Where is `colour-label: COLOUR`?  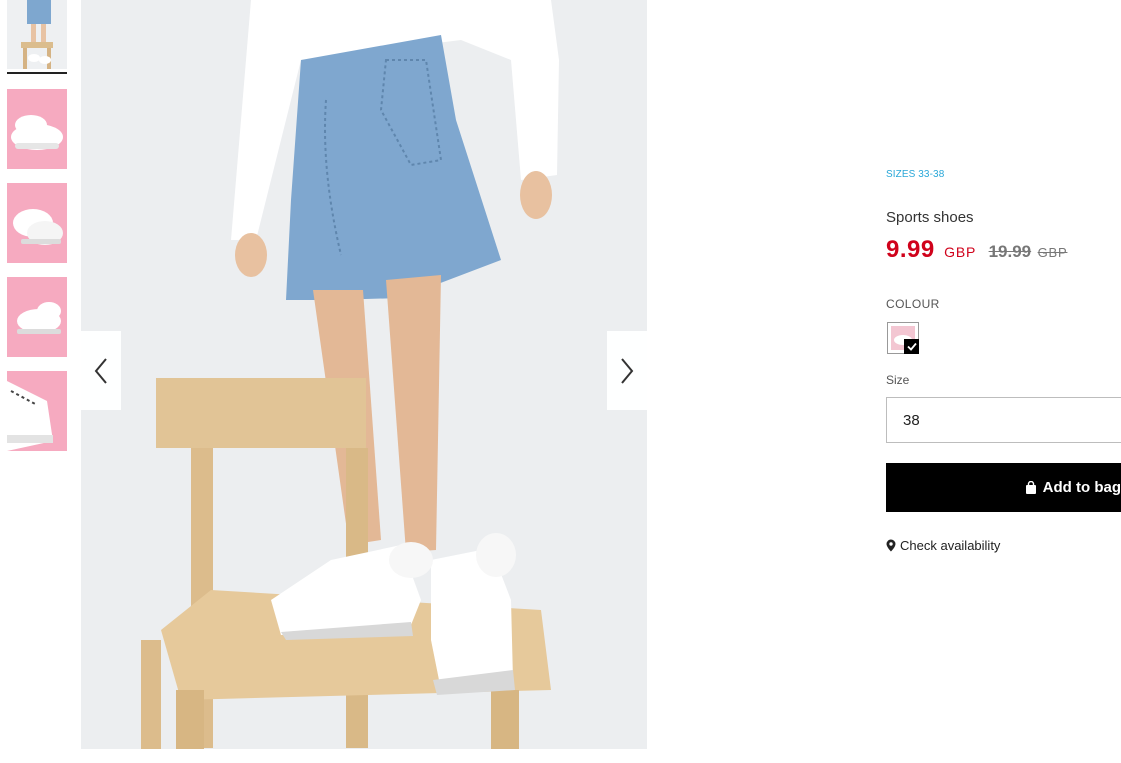
colour-label: COLOUR is located at coordinates (913, 304).